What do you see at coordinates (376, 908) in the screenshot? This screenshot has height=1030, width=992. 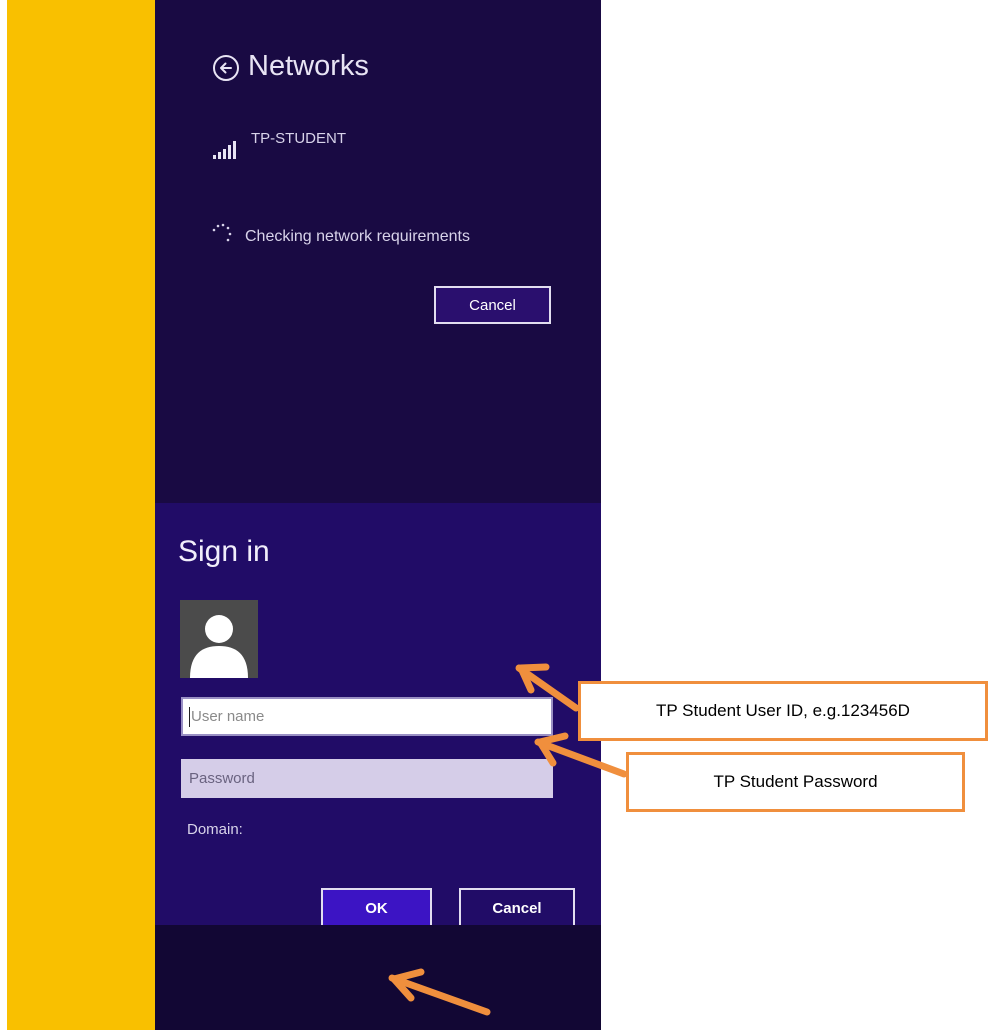 I see `ok-button: OK` at bounding box center [376, 908].